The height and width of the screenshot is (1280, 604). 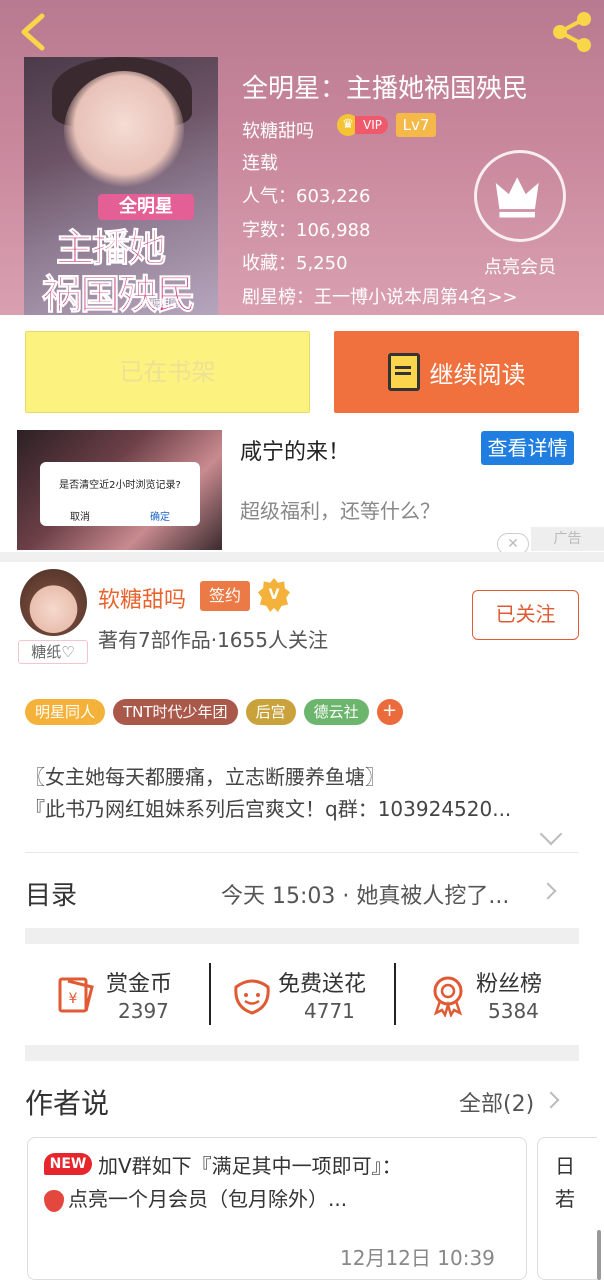 I want to click on ad-popup-question: 是否清空近2小时浏览记录?, so click(x=120, y=485).